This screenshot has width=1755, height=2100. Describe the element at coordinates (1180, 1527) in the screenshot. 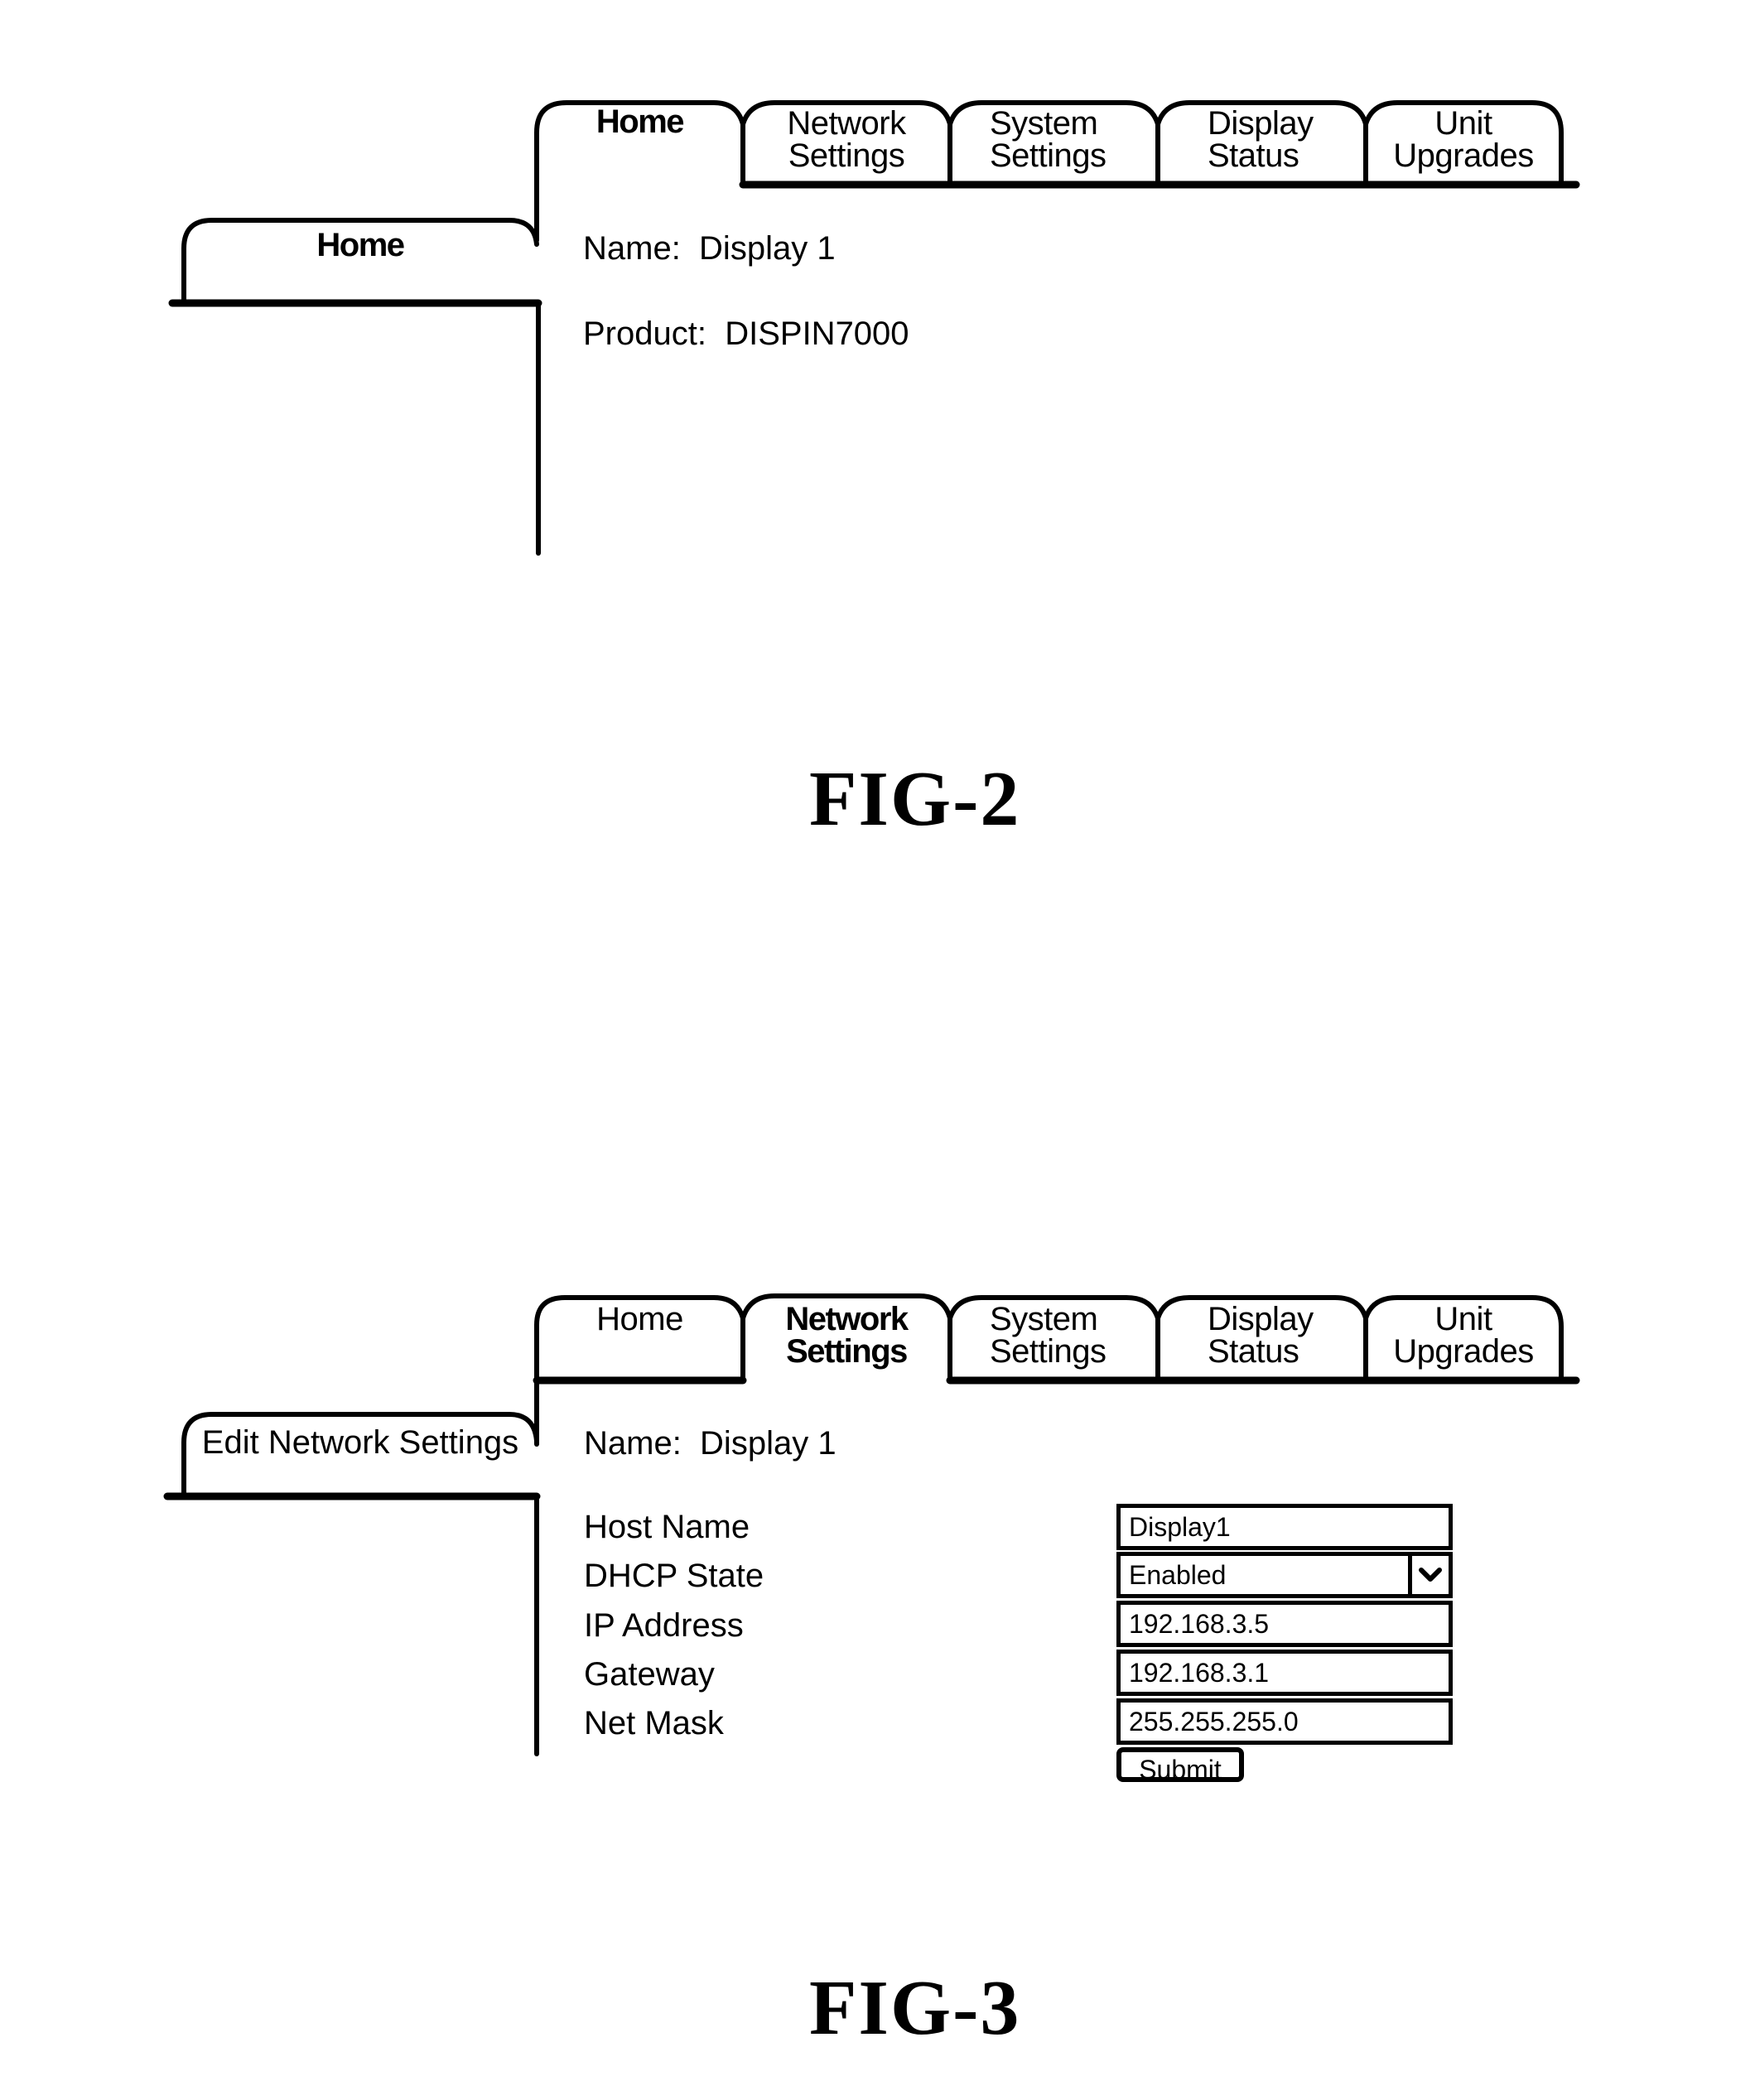

I see `host-name-value: Display1` at that location.